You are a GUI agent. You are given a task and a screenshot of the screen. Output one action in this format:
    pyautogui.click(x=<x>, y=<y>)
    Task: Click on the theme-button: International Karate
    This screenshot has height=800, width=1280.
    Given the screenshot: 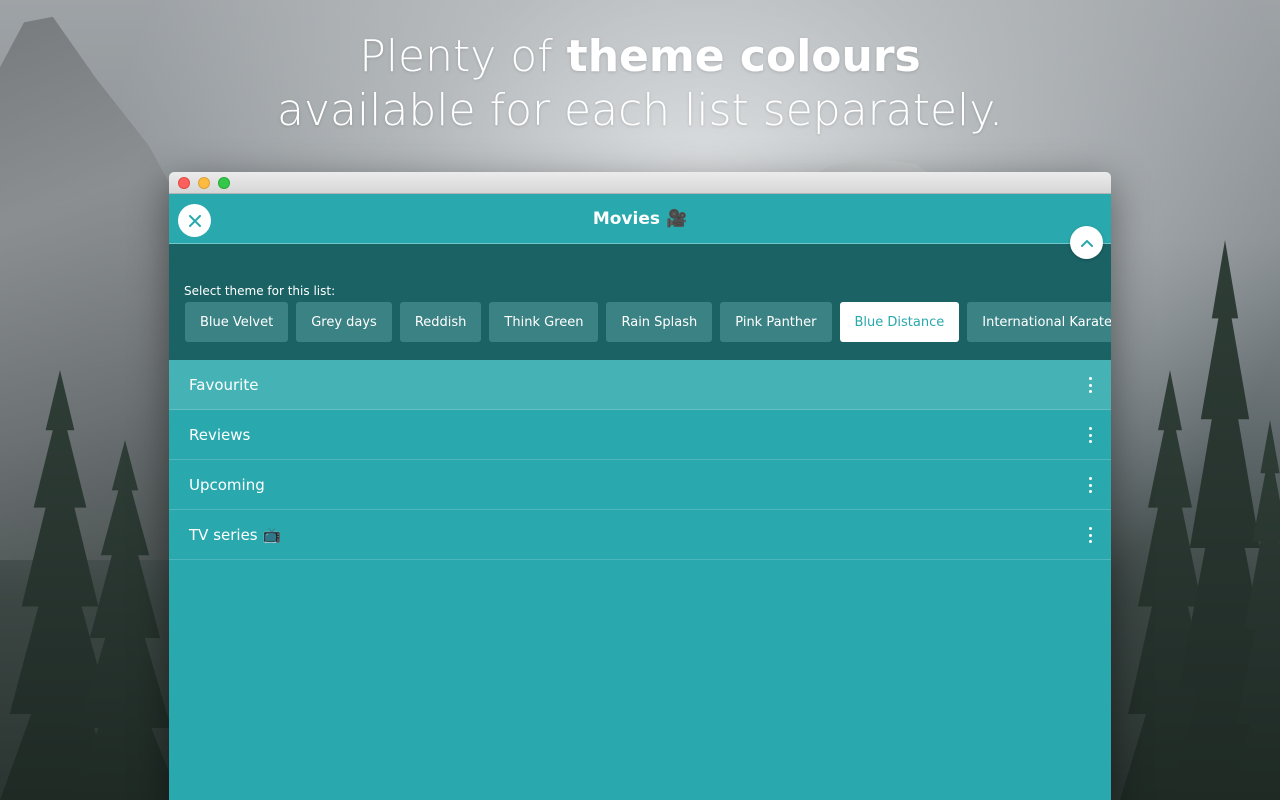 What is the action you would take?
    pyautogui.click(x=1039, y=322)
    